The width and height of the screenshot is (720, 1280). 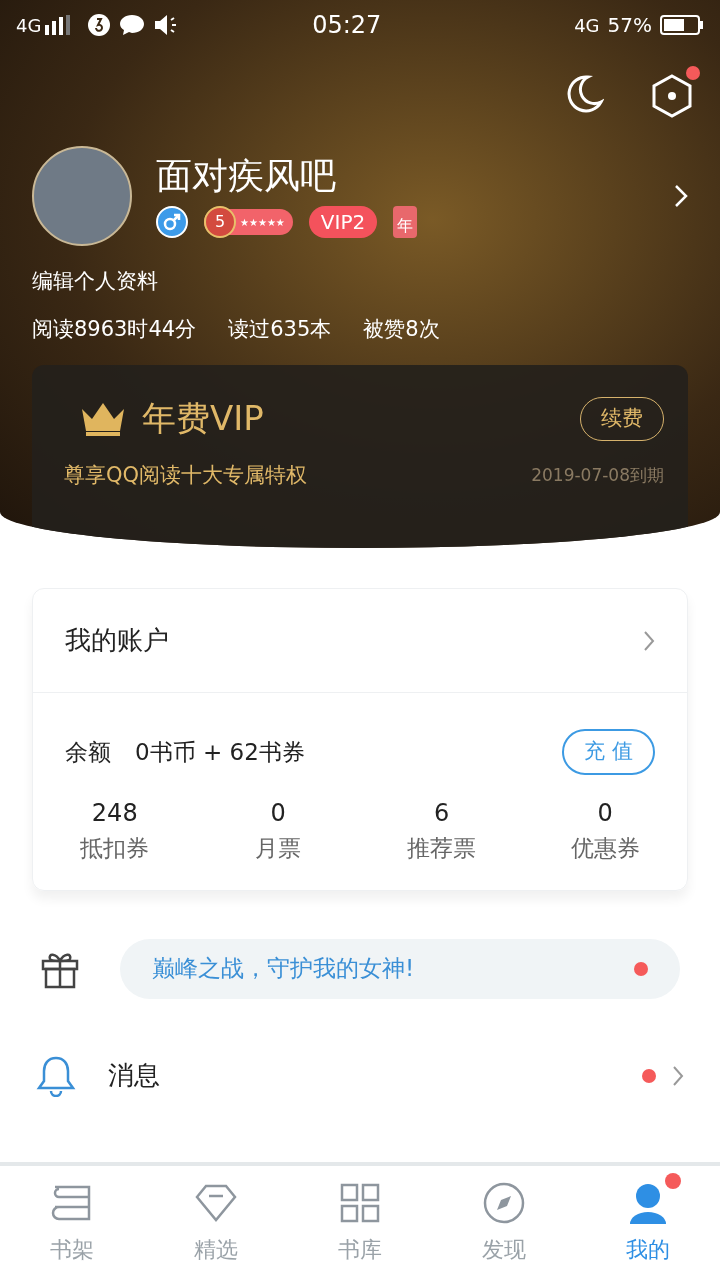 What do you see at coordinates (347, 25) in the screenshot?
I see `clock-time: 05:27` at bounding box center [347, 25].